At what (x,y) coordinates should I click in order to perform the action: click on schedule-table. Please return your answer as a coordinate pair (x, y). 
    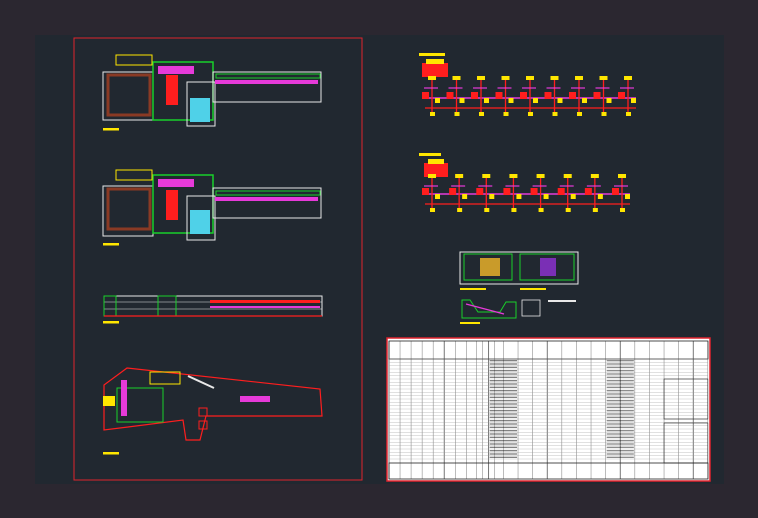
    Looking at the image, I should click on (548, 409).